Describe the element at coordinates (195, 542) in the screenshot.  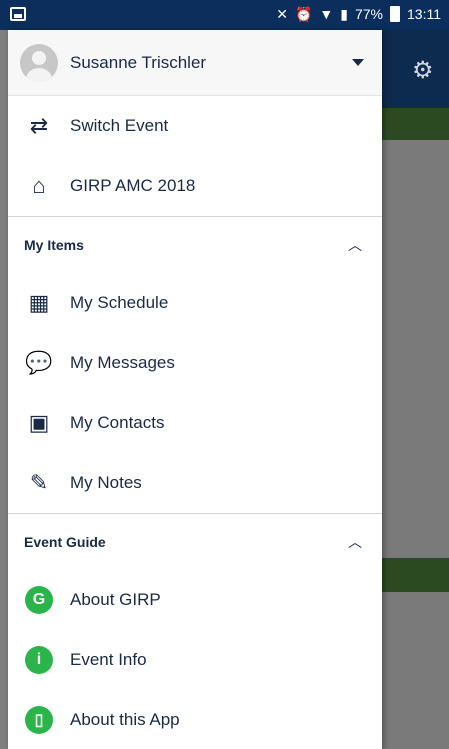
I see `event-guide-section-header: Event Guide ︿` at that location.